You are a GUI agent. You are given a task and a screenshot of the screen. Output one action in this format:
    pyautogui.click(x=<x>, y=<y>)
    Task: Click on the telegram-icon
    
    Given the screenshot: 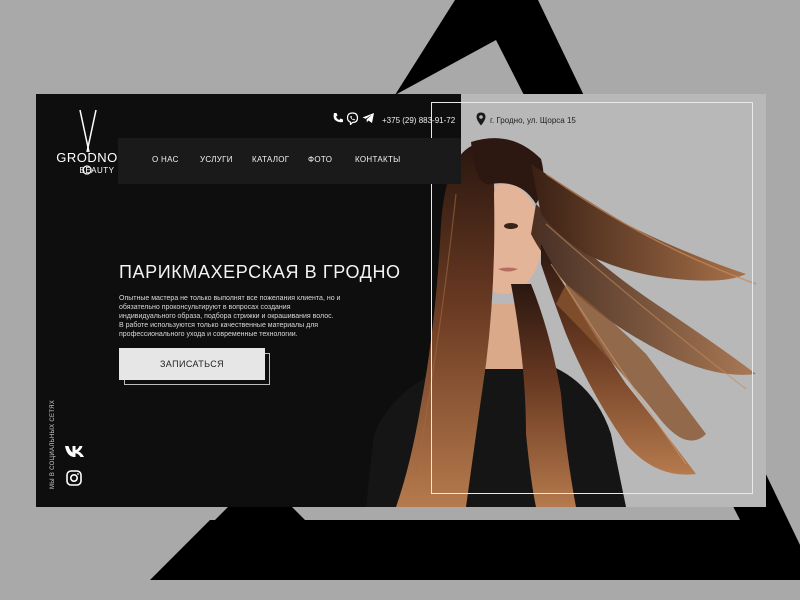 What is the action you would take?
    pyautogui.click(x=368, y=118)
    